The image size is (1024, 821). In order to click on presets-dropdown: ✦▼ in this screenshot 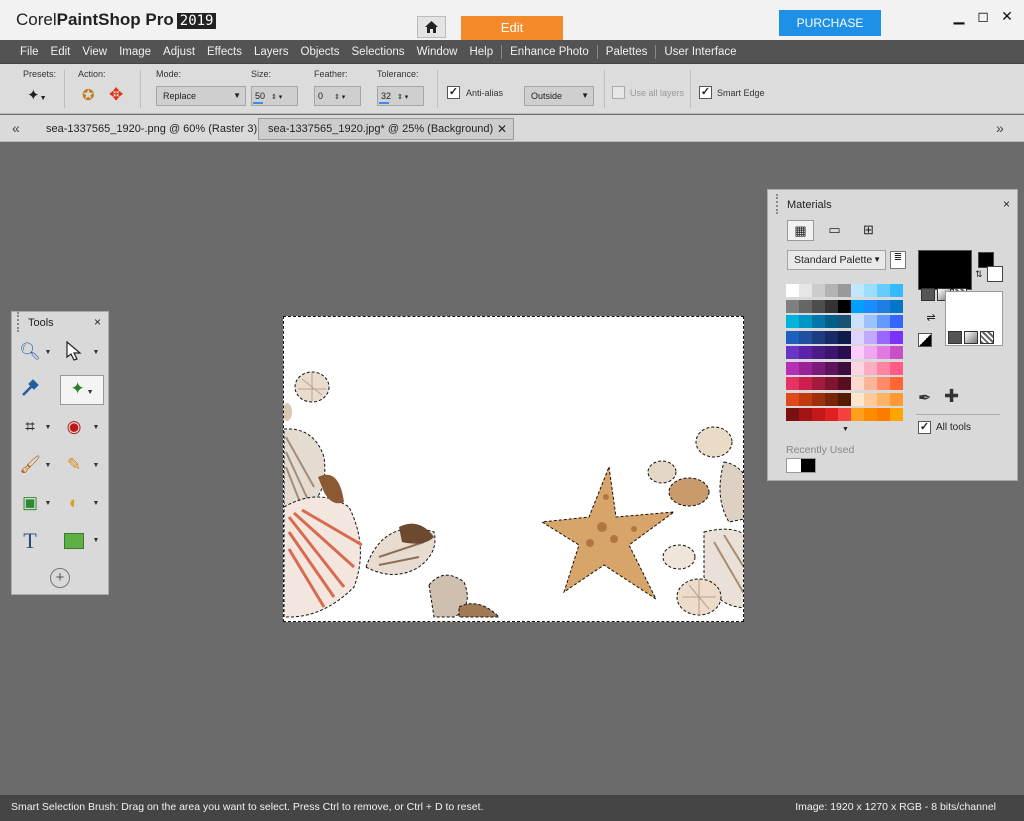, I will do `click(40, 96)`.